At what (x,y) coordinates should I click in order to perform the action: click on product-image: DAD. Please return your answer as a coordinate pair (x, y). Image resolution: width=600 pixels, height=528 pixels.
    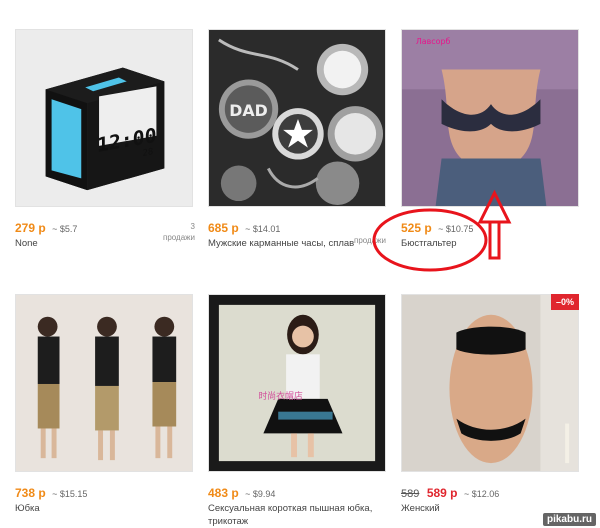
    Looking at the image, I should click on (297, 118).